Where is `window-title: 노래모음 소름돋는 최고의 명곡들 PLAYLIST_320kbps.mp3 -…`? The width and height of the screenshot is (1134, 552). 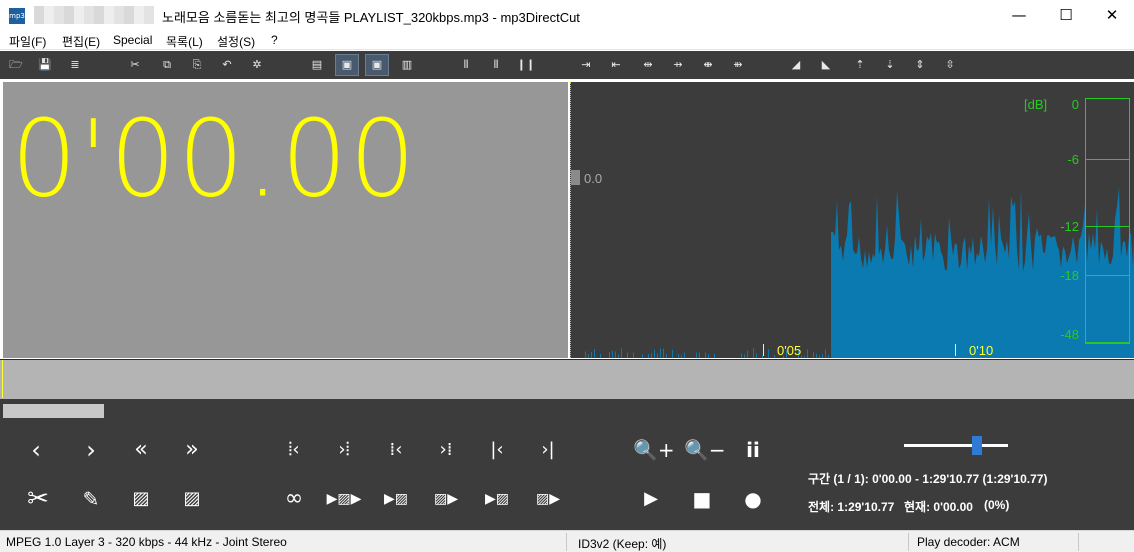 window-title: 노래모음 소름돋는 최고의 명곡들 PLAYLIST_320kbps.mp3 -… is located at coordinates (371, 17).